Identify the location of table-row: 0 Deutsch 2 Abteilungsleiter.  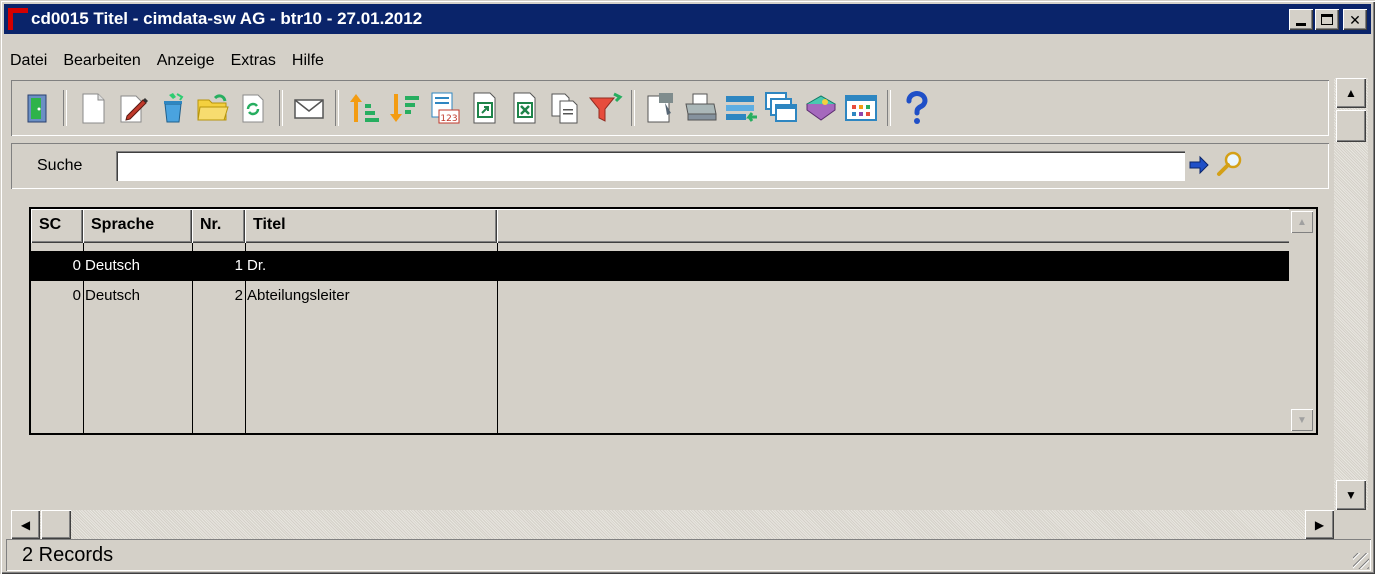
(662, 296).